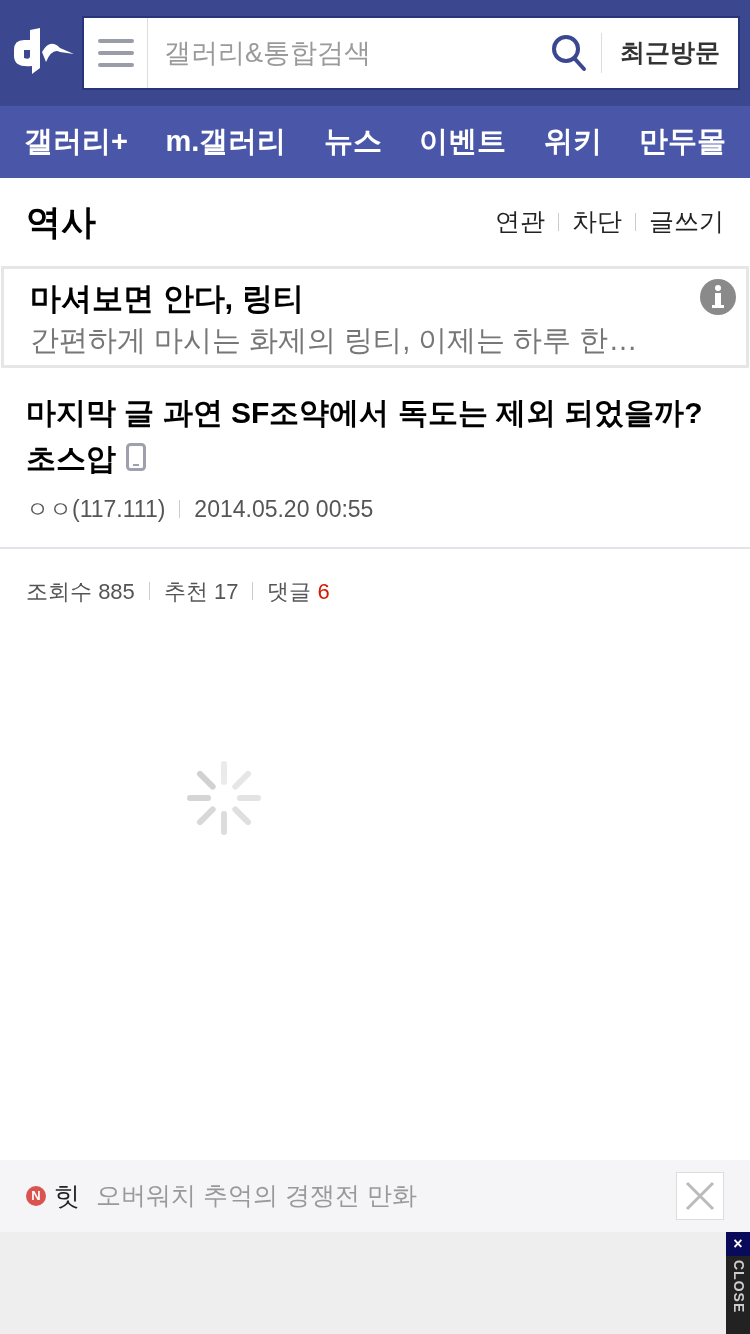 Image resolution: width=750 pixels, height=1334 pixels. What do you see at coordinates (298, 591) in the screenshot?
I see `post-stat: 댓글 6` at bounding box center [298, 591].